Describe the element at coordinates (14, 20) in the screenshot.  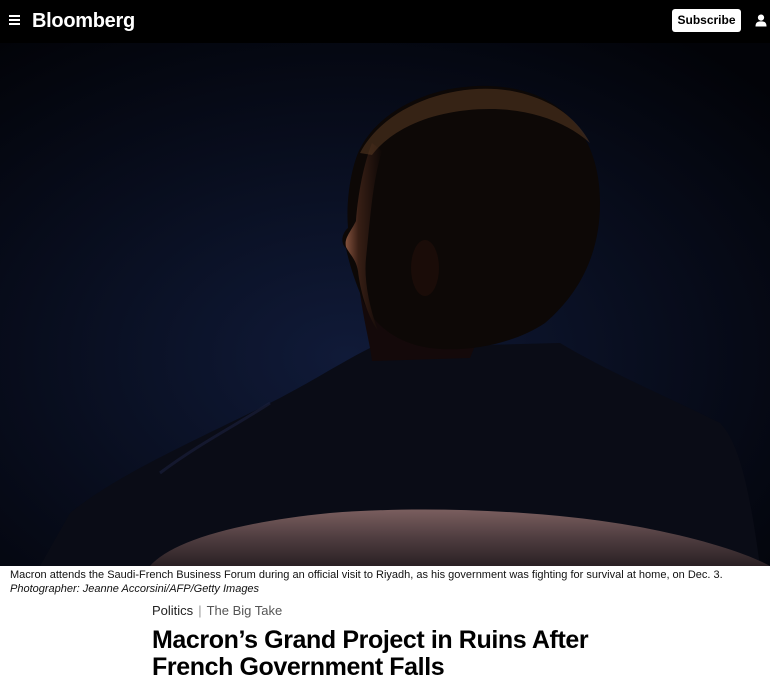
I see `hamburger-menu-icon` at that location.